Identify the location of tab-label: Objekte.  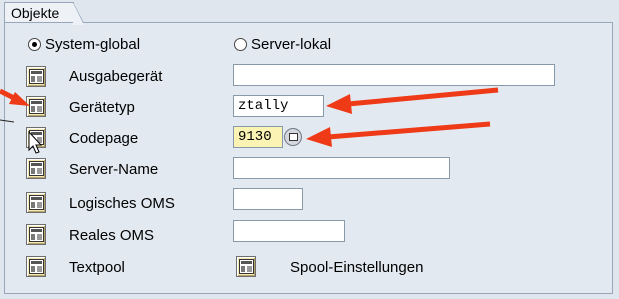
(35, 13).